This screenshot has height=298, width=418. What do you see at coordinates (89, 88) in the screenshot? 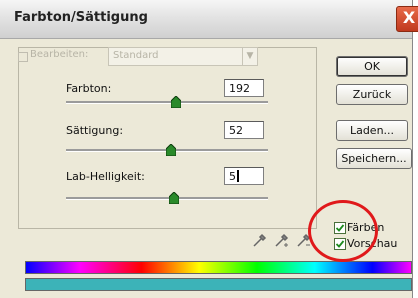
I see `hue-label: Farbton:` at bounding box center [89, 88].